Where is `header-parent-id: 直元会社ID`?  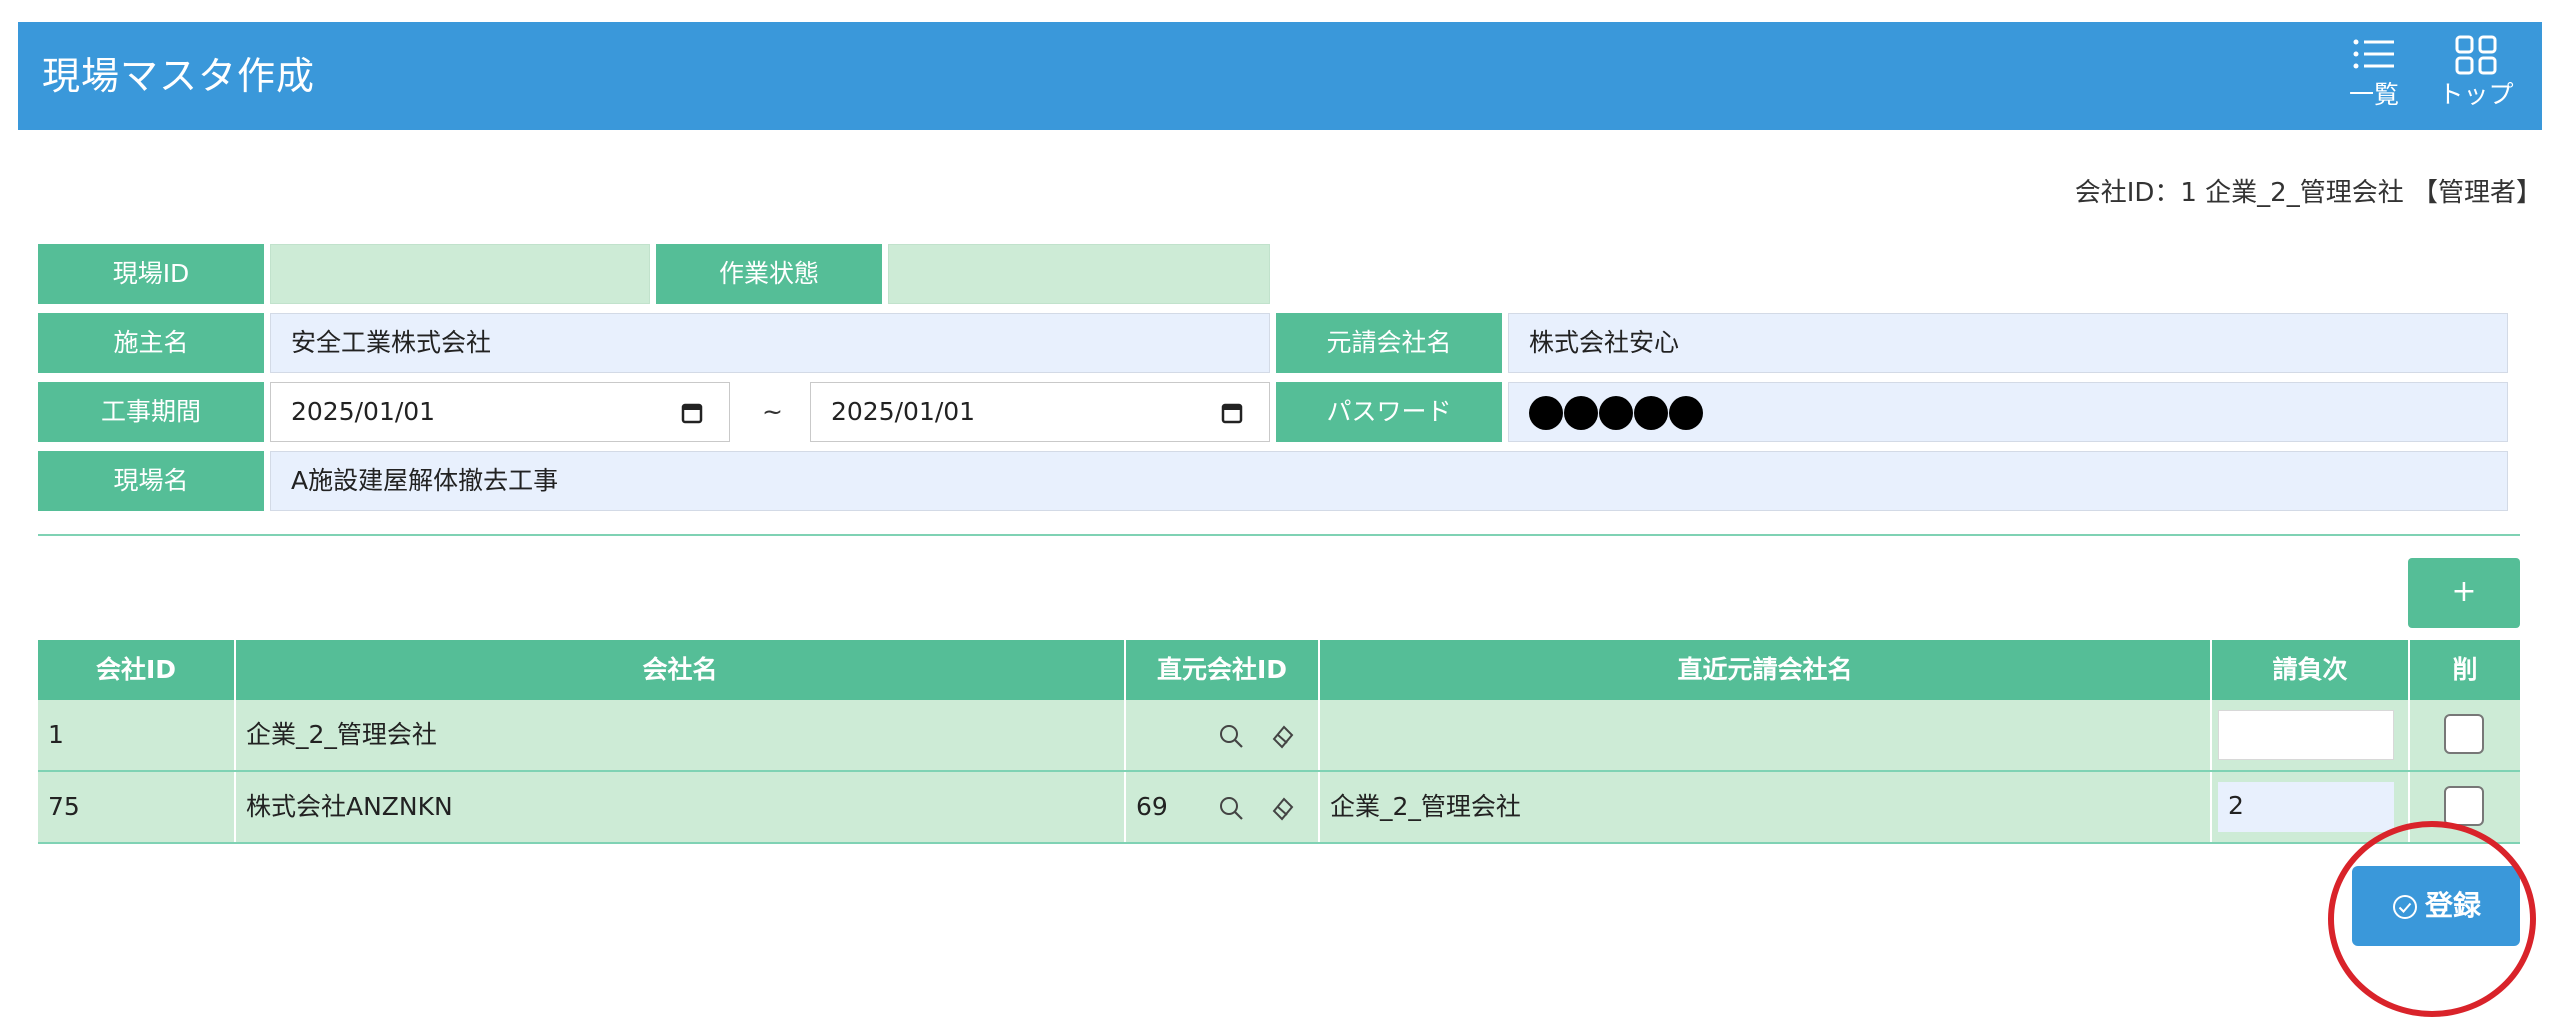
header-parent-id: 直元会社ID is located at coordinates (1223, 670).